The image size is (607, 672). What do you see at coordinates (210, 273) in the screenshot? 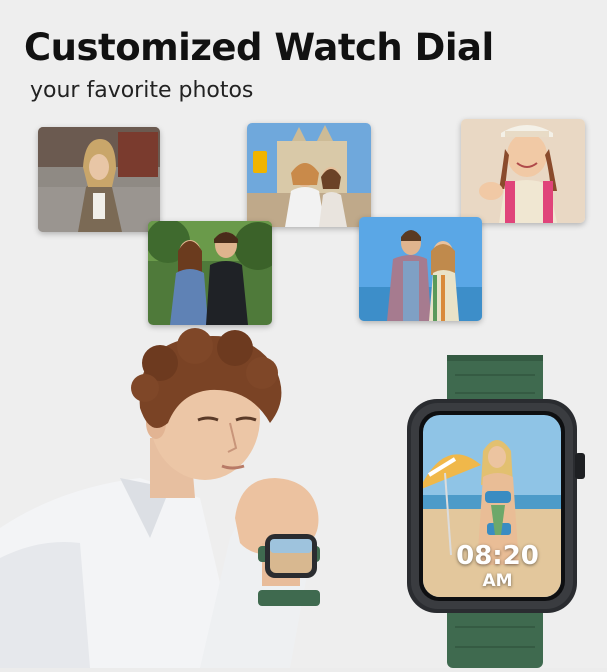
I see `photo-couple-forest` at bounding box center [210, 273].